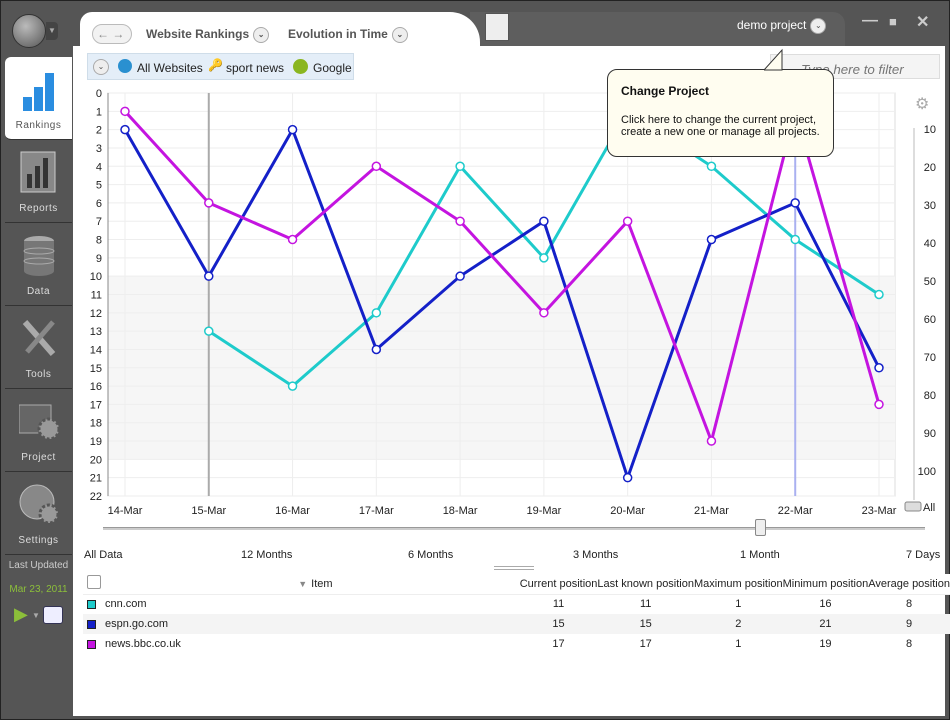 The height and width of the screenshot is (720, 950). I want to click on breadcrumb-evolution: Evolution in Time ⌄, so click(348, 35).